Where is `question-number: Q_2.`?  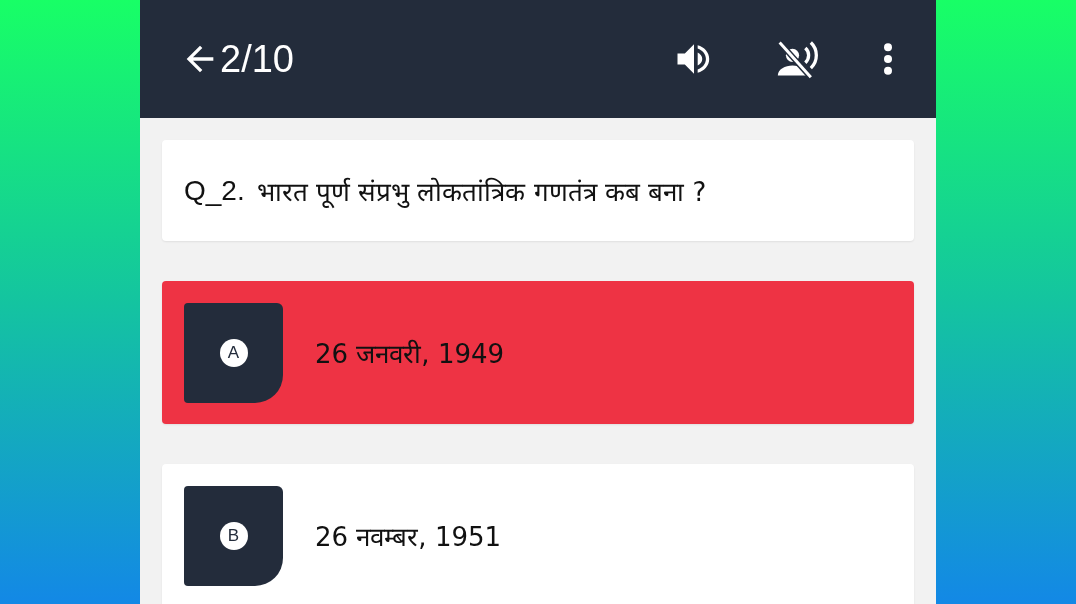
question-number: Q_2. is located at coordinates (214, 190).